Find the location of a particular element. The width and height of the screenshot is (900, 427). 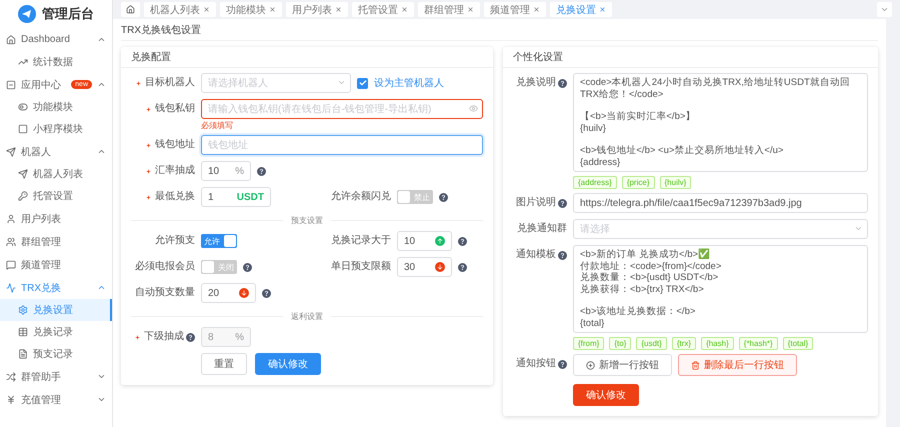

toggle-switch: 允许 is located at coordinates (219, 241).